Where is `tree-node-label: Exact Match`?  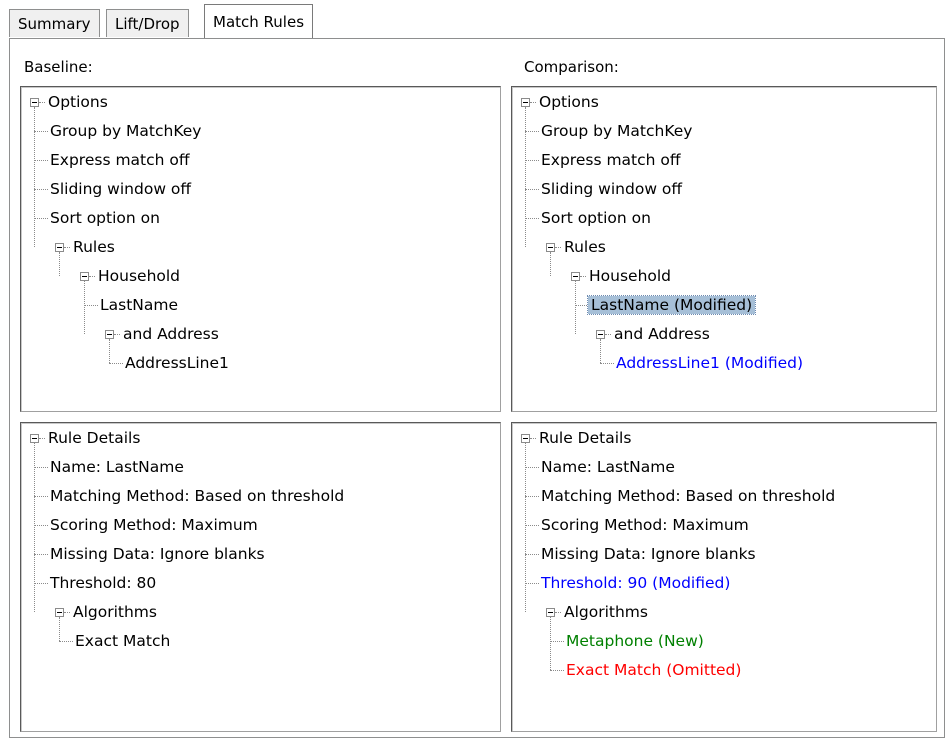 tree-node-label: Exact Match is located at coordinates (123, 641).